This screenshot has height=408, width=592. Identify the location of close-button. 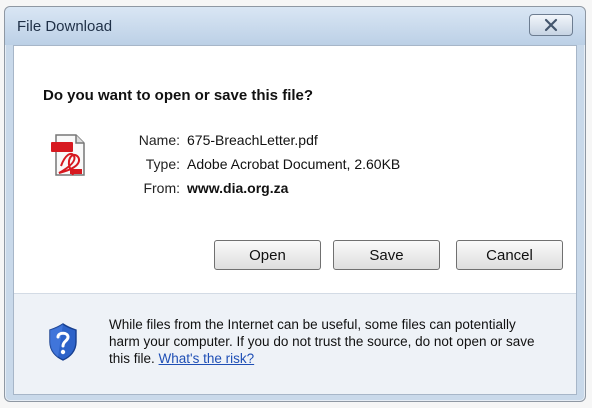
(551, 25).